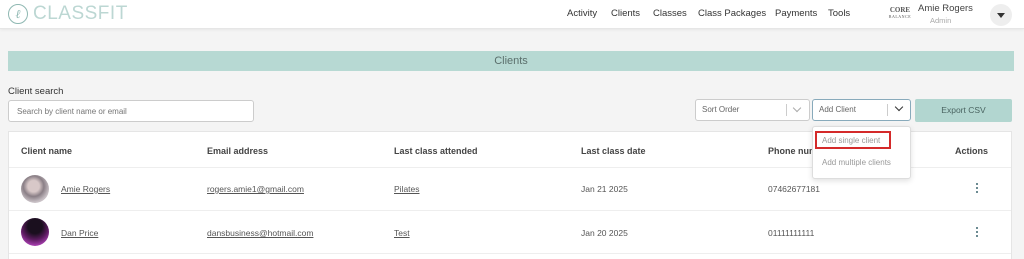 The width and height of the screenshot is (1024, 259). I want to click on column-header-client-name: Client name, so click(46, 151).